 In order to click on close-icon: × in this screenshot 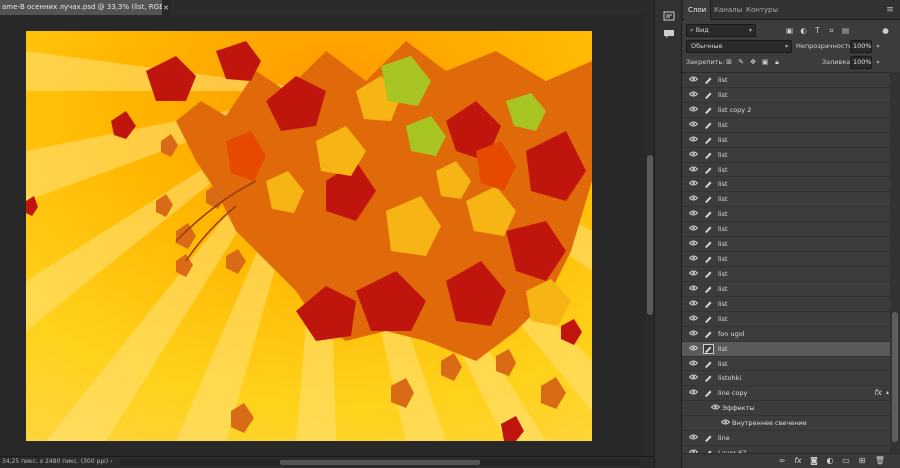, I will do `click(166, 7)`.